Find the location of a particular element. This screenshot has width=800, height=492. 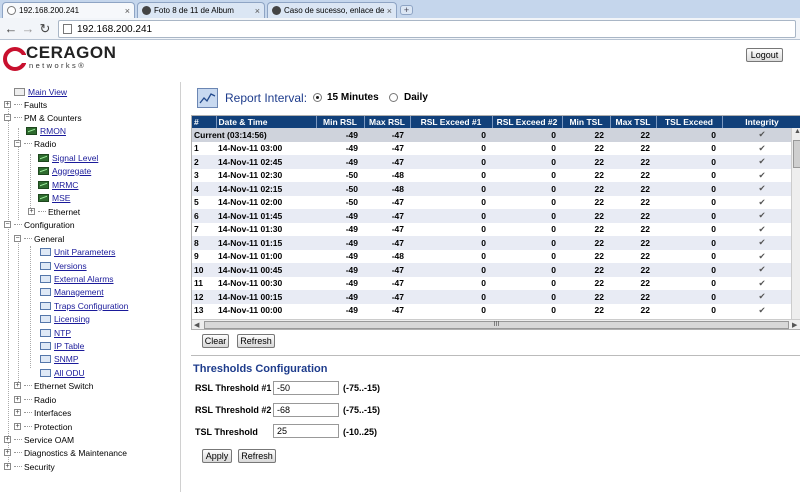

table-row: 7 14-Nov-11 01:30 -49 -47 0 0 22 22 0 ✔ is located at coordinates (496, 230).